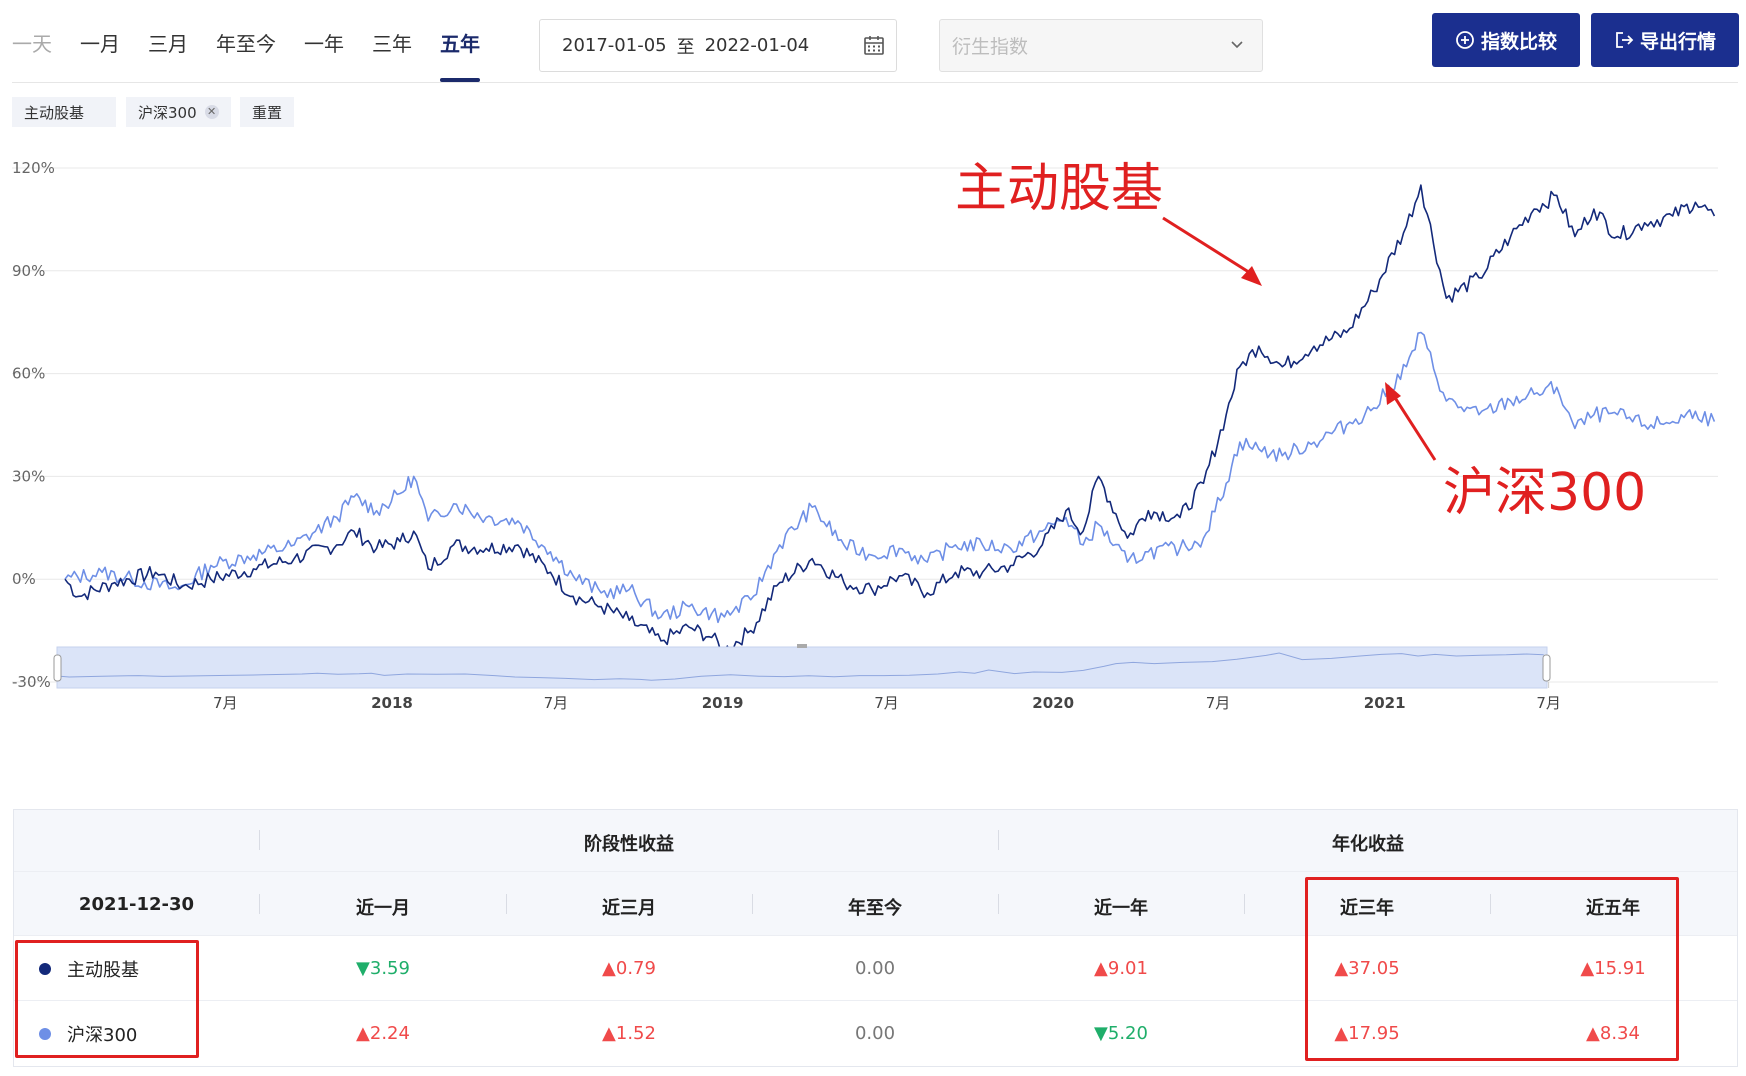 This screenshot has width=1746, height=1076. Describe the element at coordinates (211, 112) in the screenshot. I see `close-icon: ✕` at that location.